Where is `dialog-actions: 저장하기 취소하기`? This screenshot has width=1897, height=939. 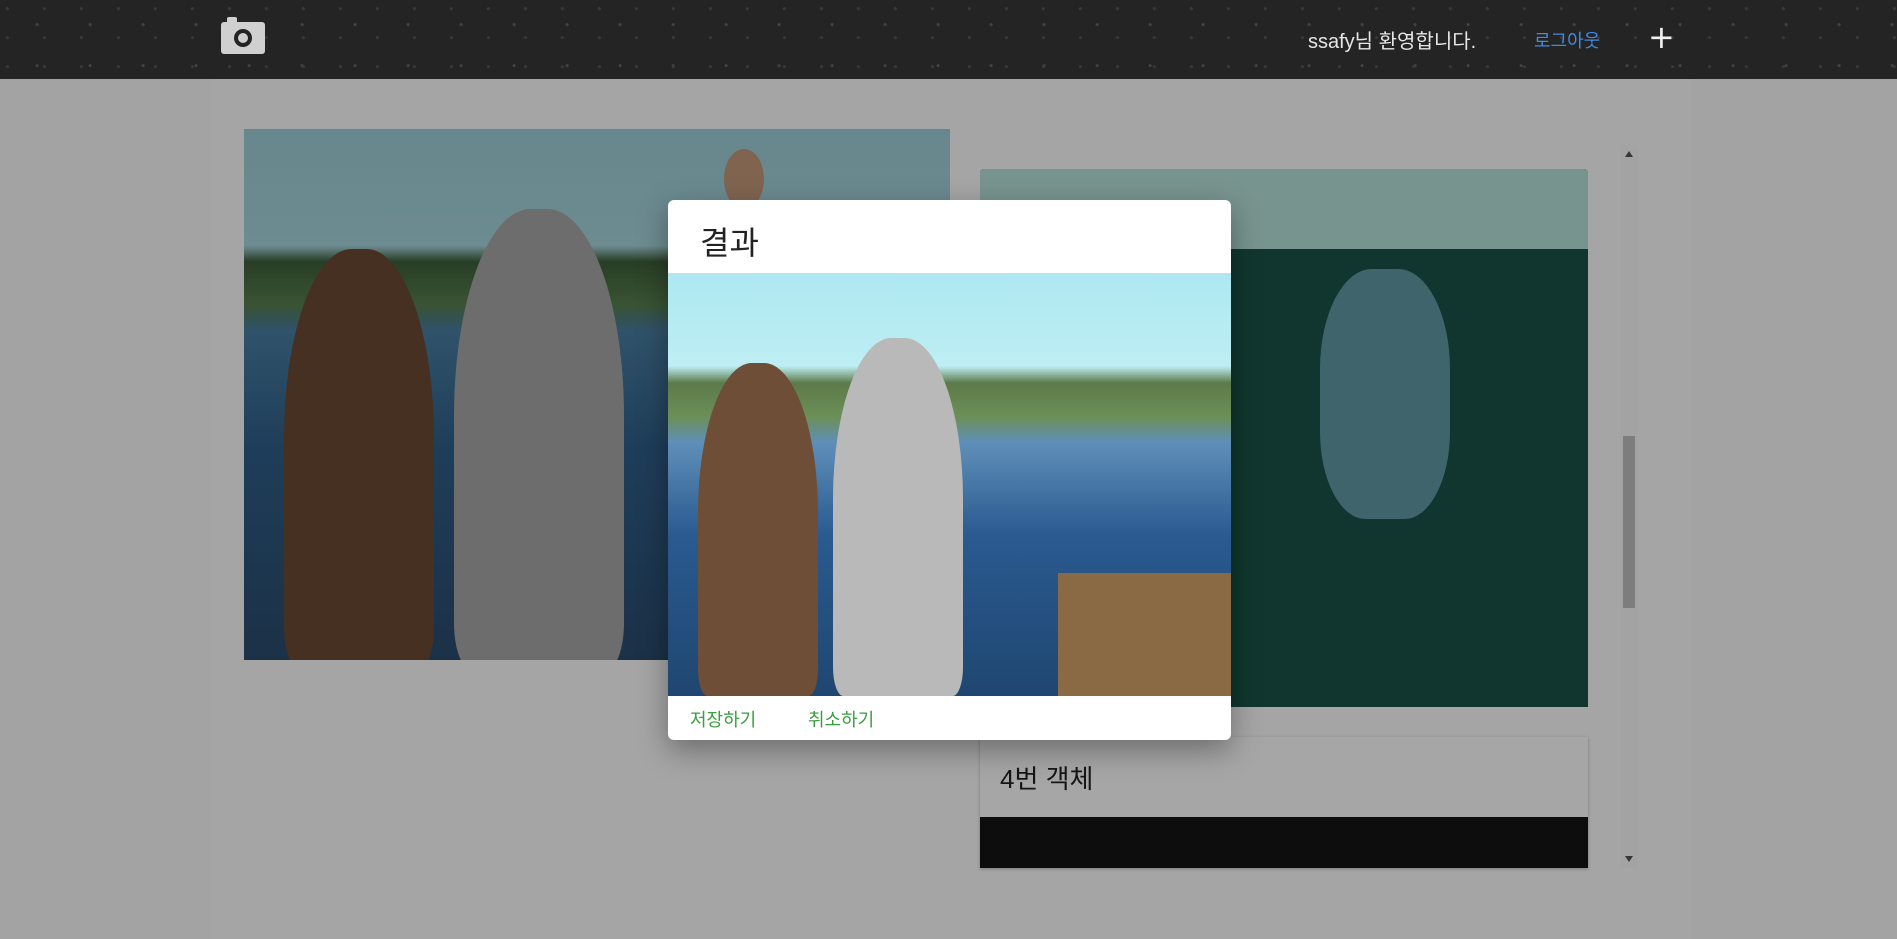 dialog-actions: 저장하기 취소하기 is located at coordinates (949, 718).